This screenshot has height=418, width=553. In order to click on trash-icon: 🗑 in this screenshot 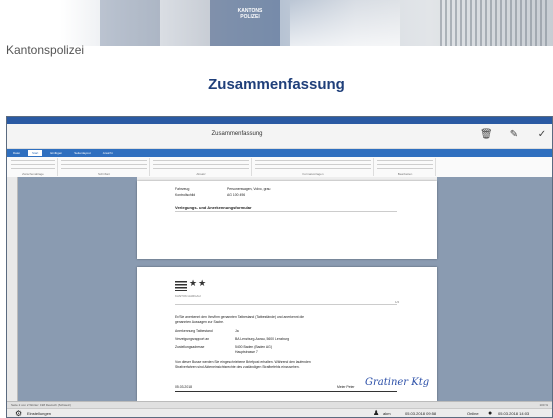, I will do `click(486, 135)`.